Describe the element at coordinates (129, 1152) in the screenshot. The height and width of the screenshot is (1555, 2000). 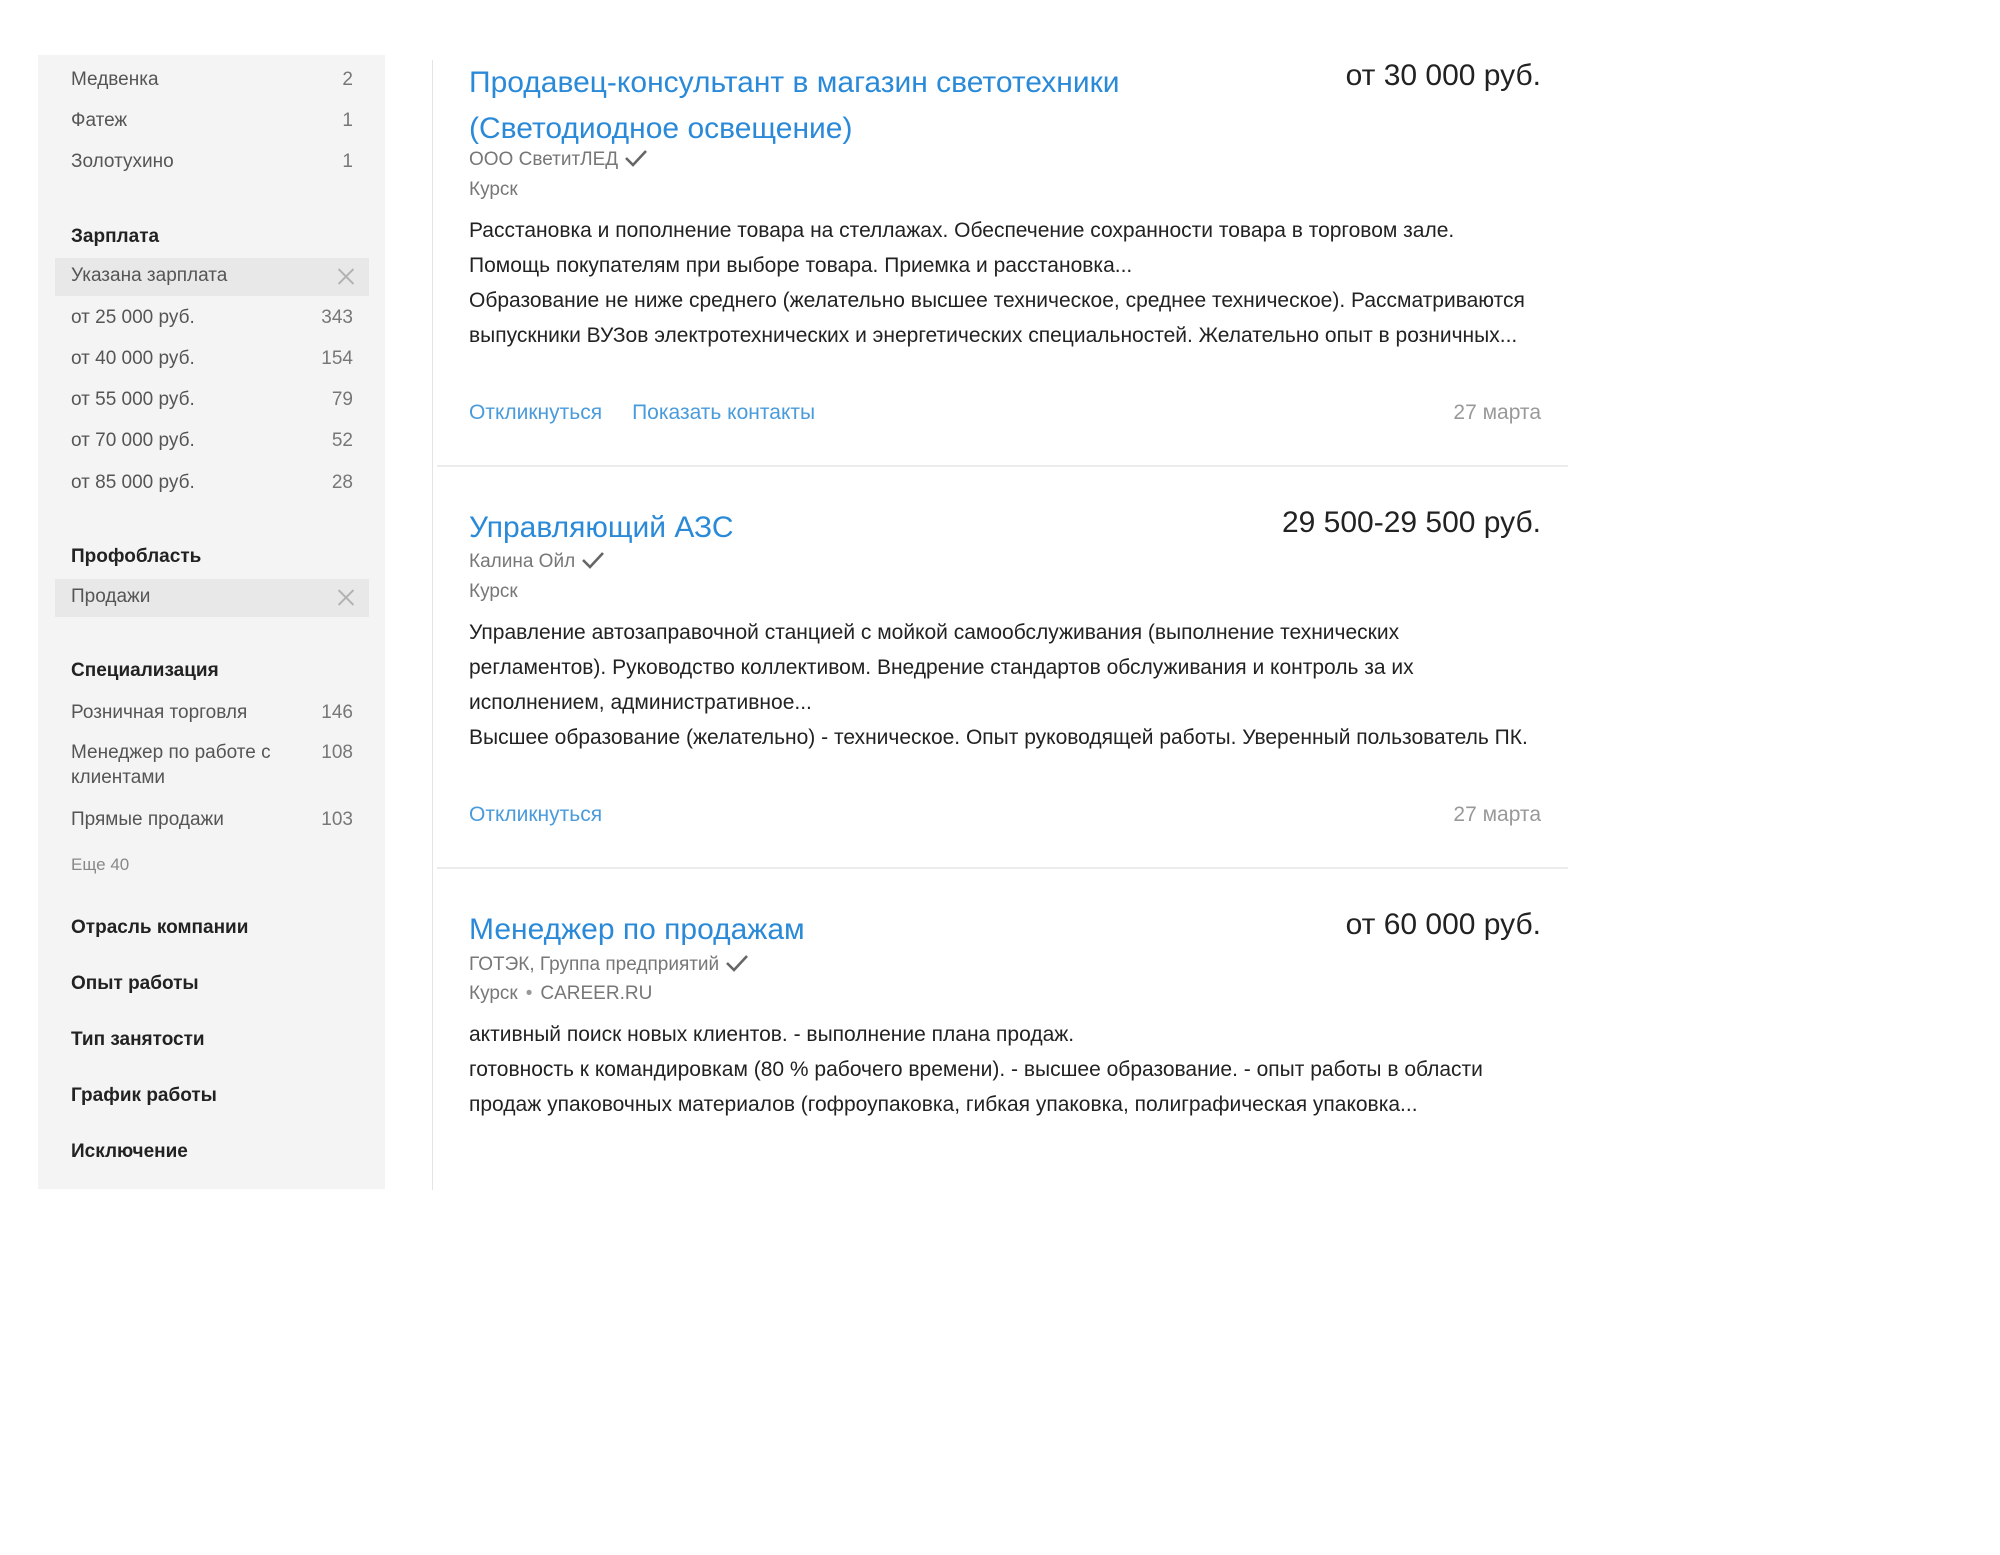
I see `filter-heading-exclusion: Исключение` at that location.